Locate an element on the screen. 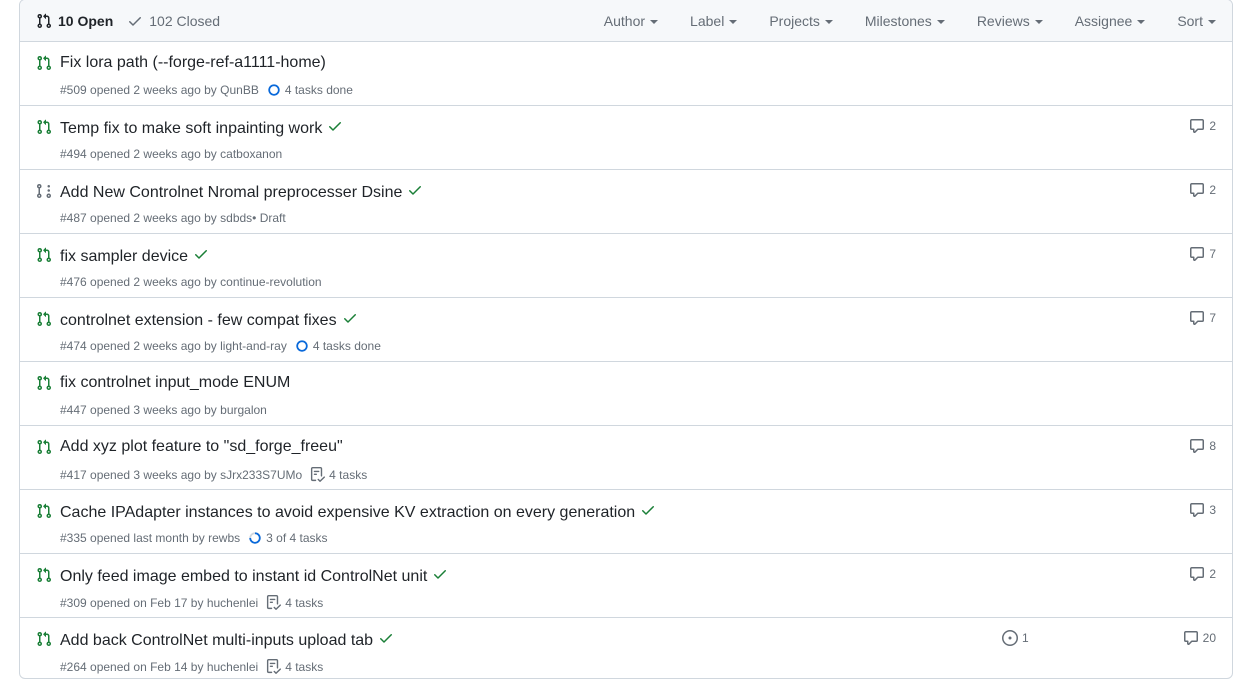 This screenshot has width=1249, height=682. author-filter: Author is located at coordinates (631, 21).